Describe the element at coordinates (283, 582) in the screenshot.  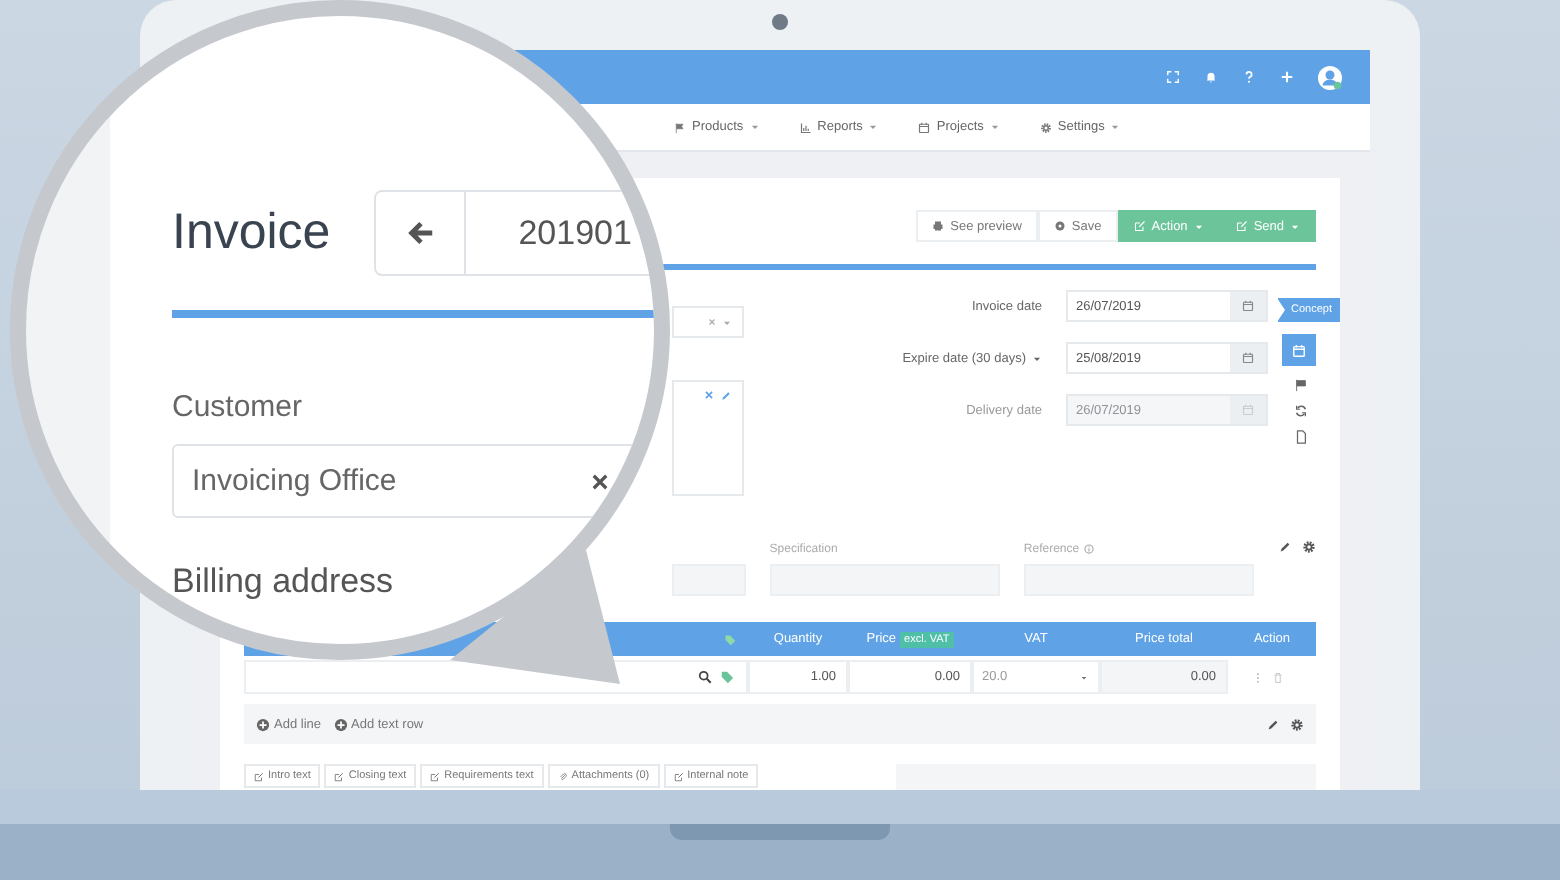
I see `billing-address-label: Billing address` at that location.